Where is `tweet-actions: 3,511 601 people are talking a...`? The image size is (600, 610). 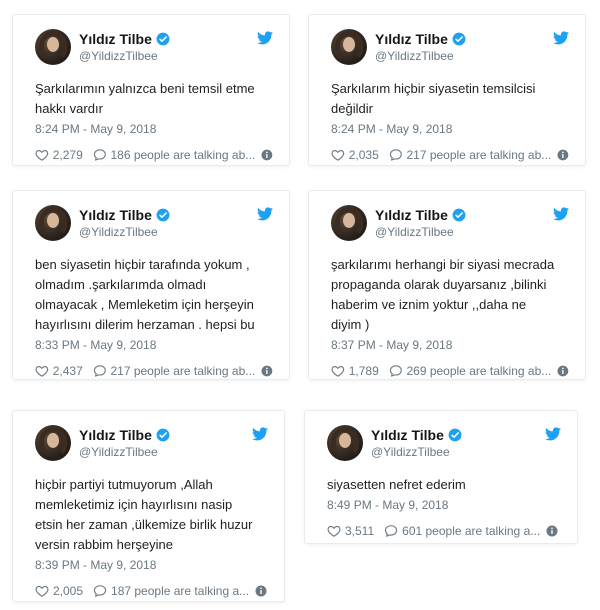 tweet-actions: 3,511 601 people are talking a... is located at coordinates (444, 531).